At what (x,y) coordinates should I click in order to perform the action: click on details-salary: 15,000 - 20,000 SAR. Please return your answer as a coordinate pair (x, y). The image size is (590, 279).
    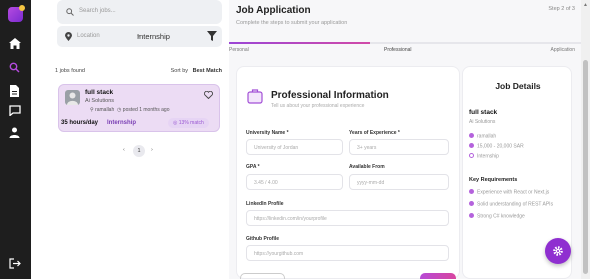
    Looking at the image, I should click on (496, 146).